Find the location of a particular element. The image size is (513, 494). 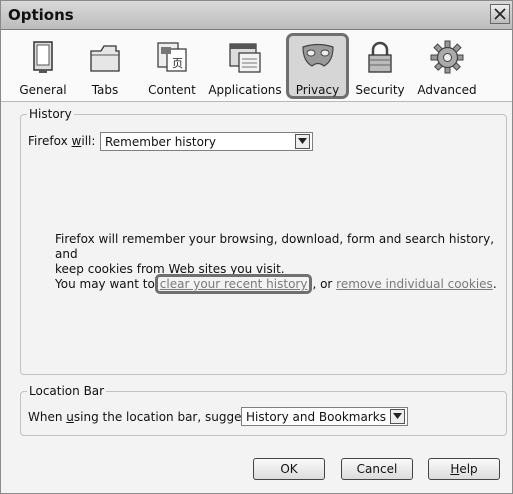

tab-content: 页 Content is located at coordinates (172, 66).